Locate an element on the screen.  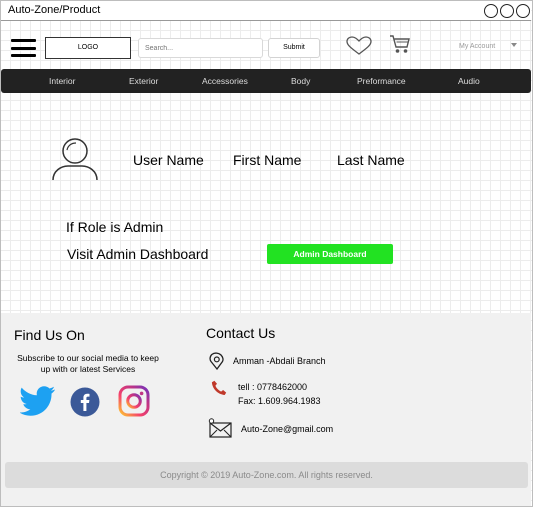
user-avatar-icon is located at coordinates (75, 159).